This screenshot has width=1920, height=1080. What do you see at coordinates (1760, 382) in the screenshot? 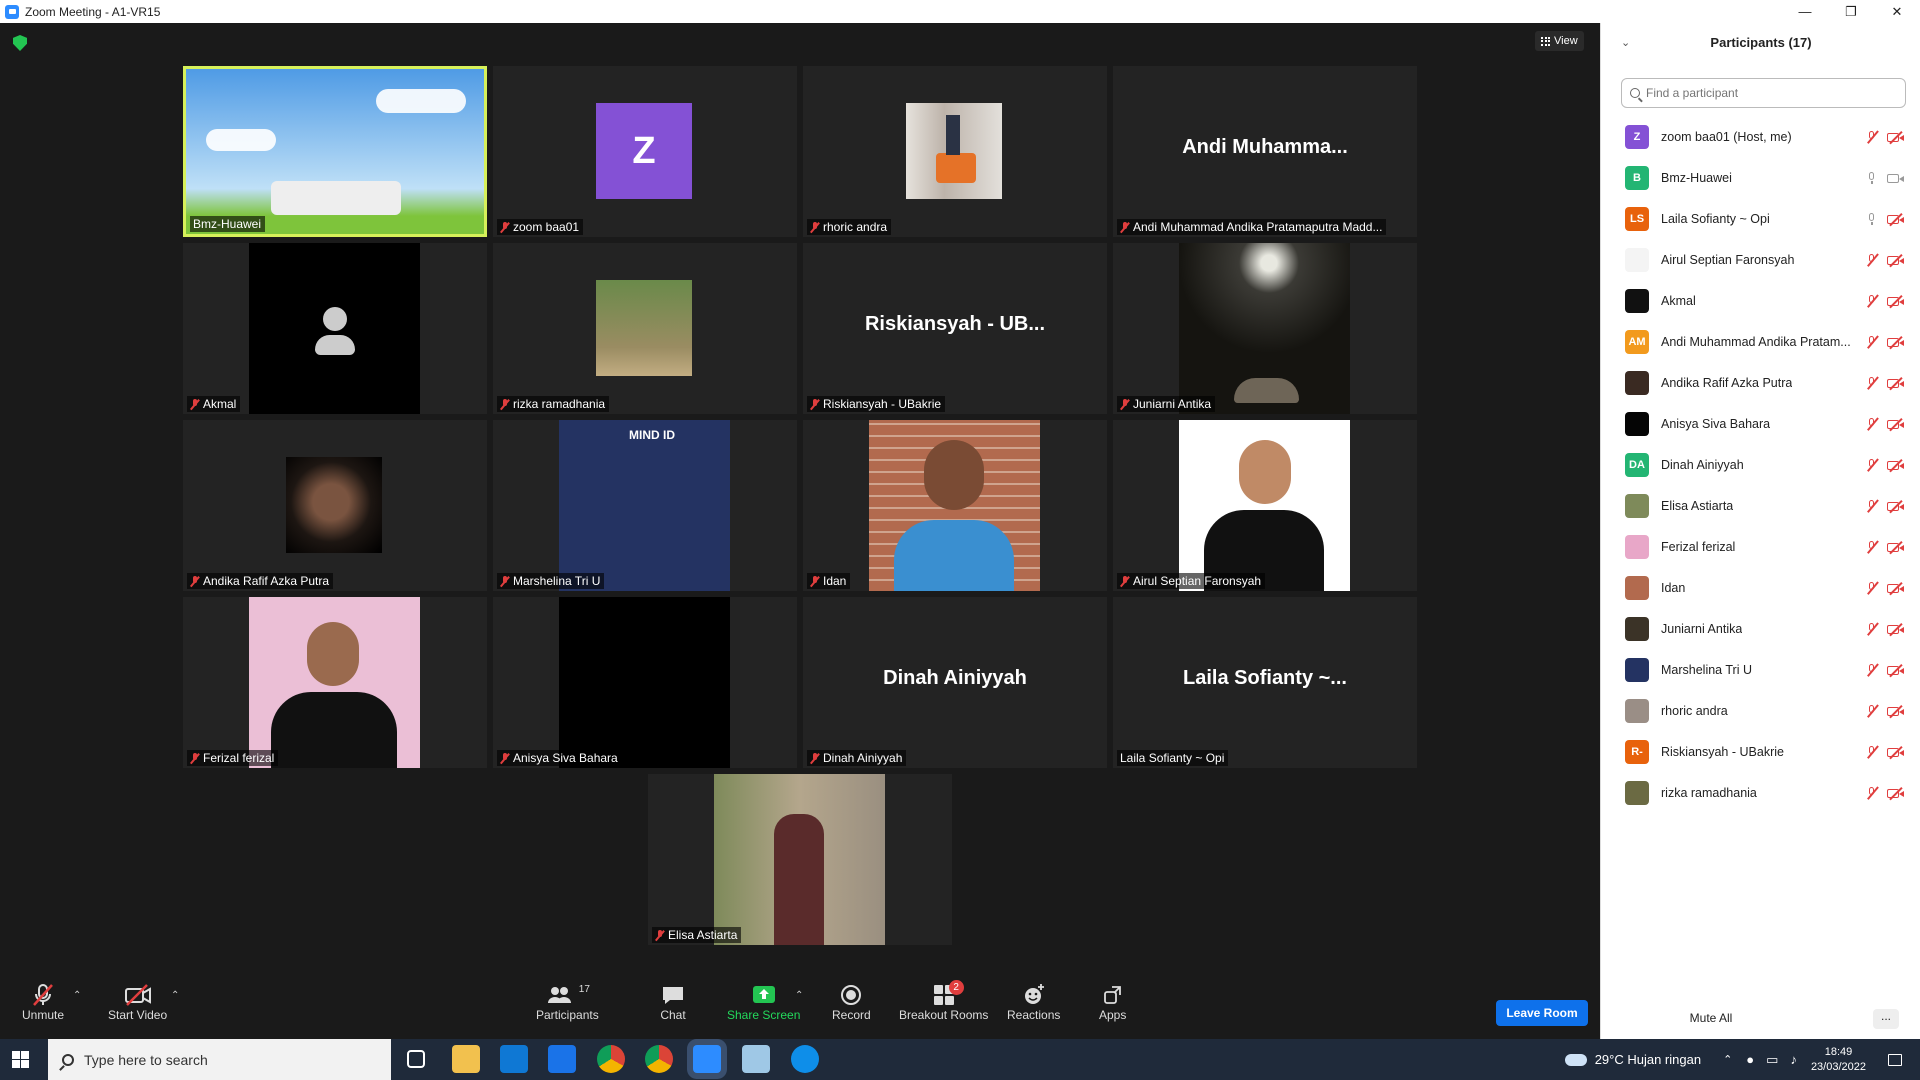
I see `participant-row: Andika Rafif Azka Putra` at bounding box center [1760, 382].